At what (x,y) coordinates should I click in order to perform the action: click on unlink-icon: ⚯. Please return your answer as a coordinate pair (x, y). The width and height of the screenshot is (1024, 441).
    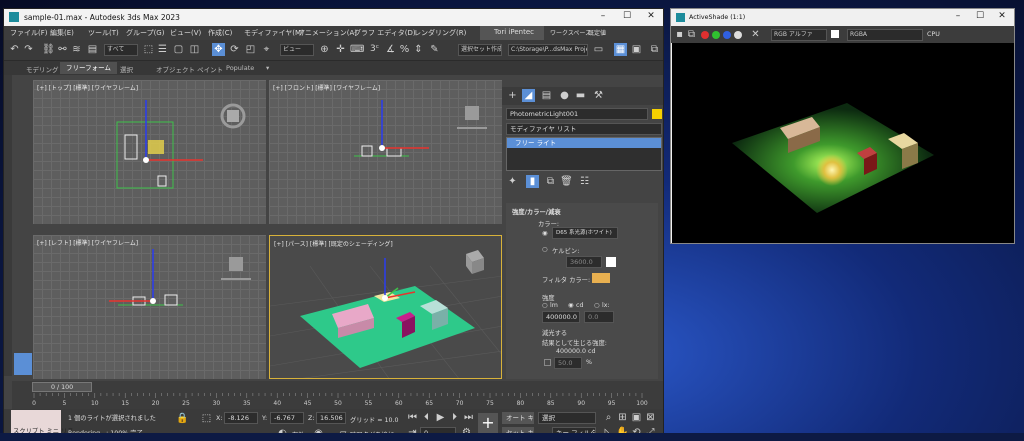
    Looking at the image, I should click on (62, 49).